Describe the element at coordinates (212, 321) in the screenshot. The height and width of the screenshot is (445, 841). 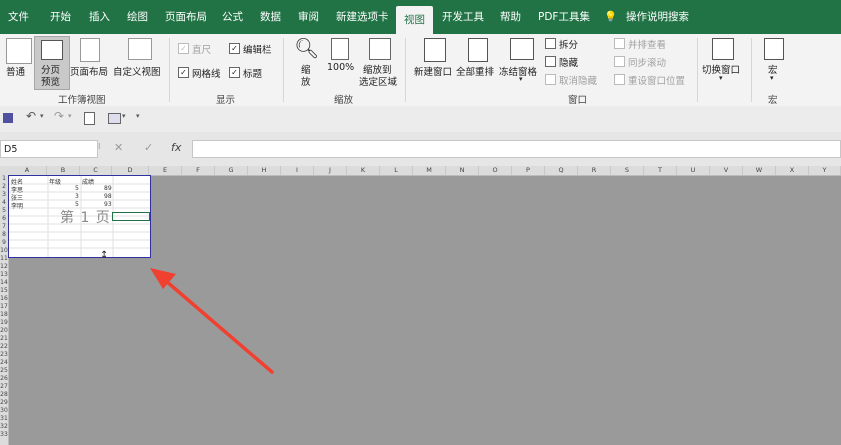
I see `annotation-arrow` at that location.